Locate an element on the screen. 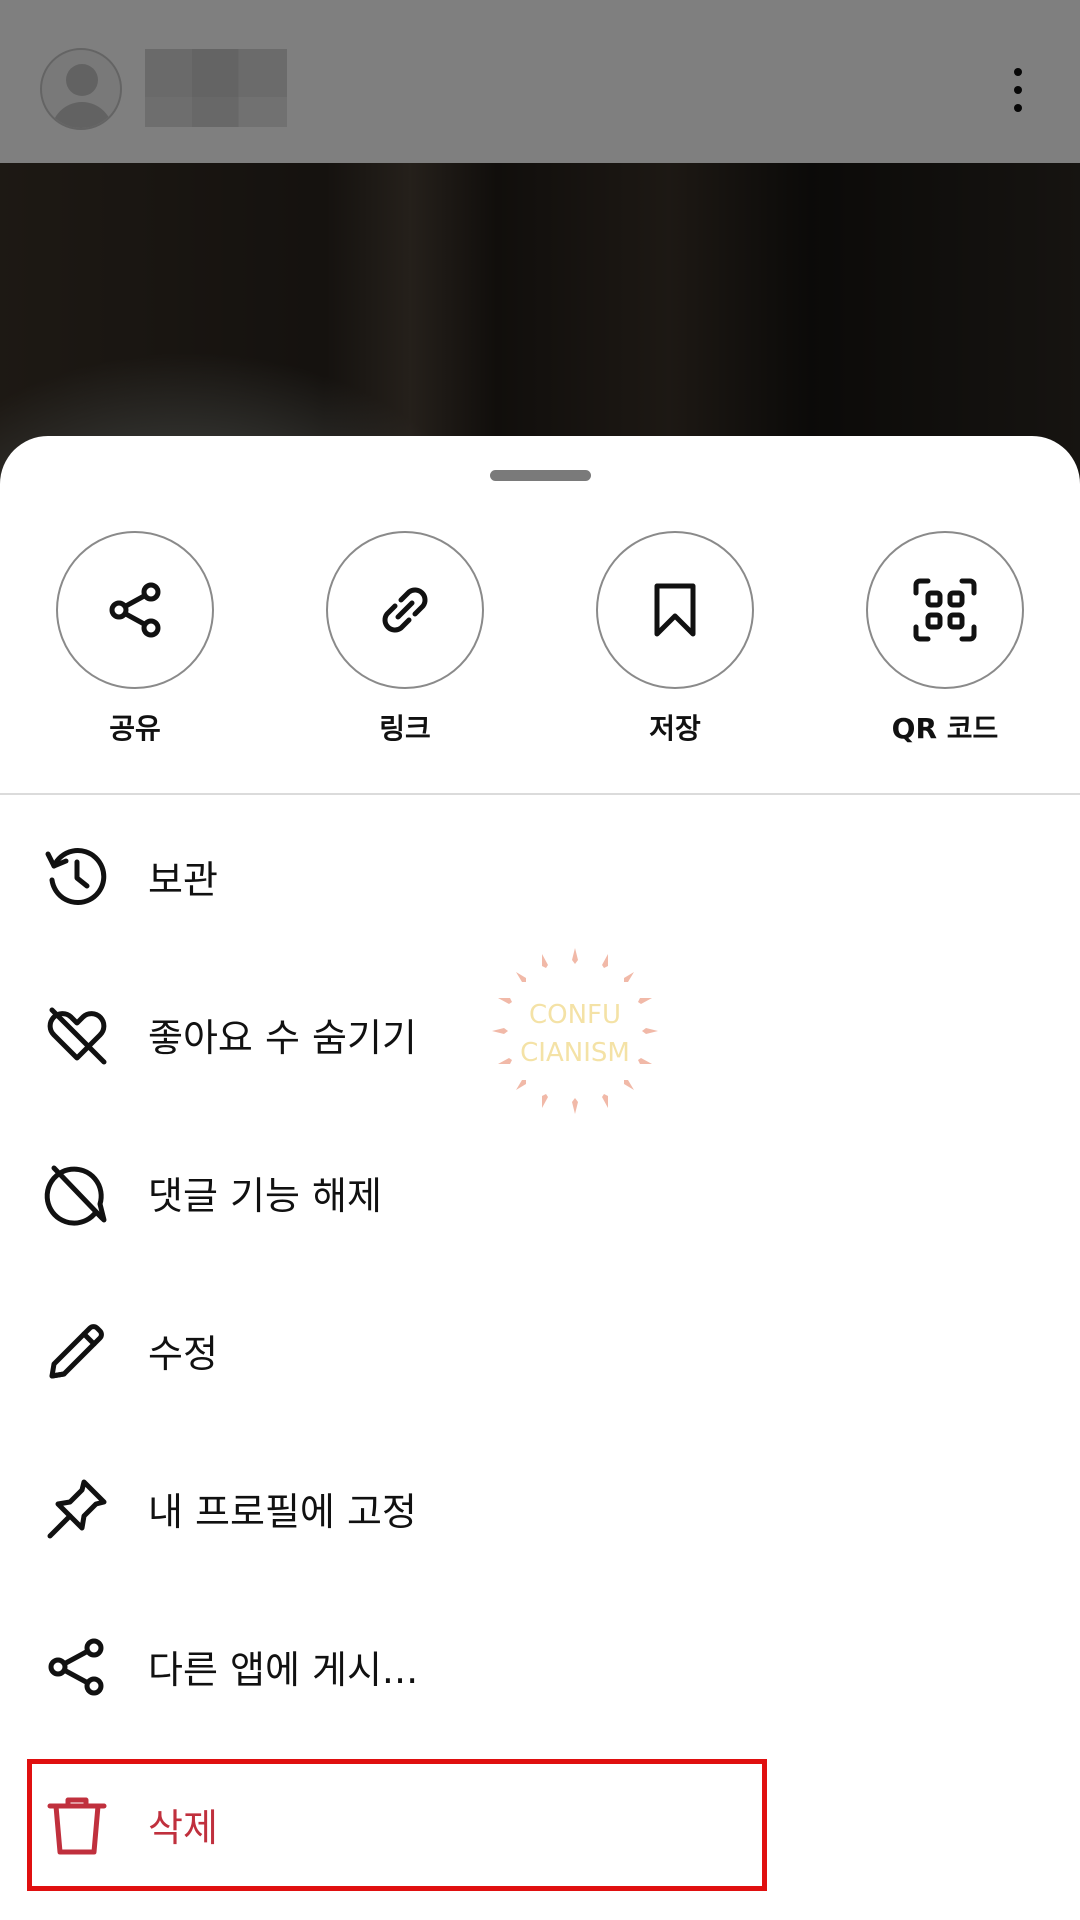 The image size is (1080, 1920). menu-item-label: 댓글 기능 해제 is located at coordinates (265, 1196).